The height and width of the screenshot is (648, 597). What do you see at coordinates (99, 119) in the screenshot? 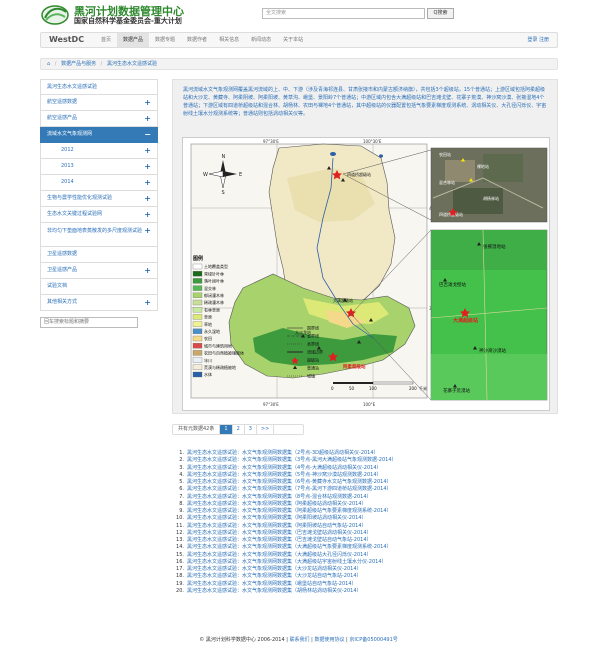
I see `sidebar-item: 航空遥感产品 +` at bounding box center [99, 119].